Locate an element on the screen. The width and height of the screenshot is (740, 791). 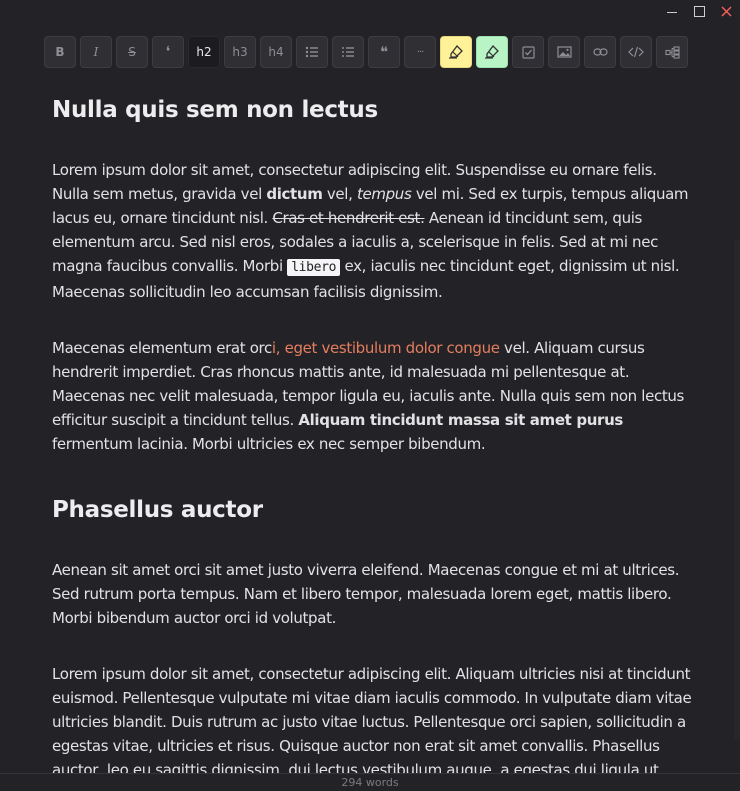
title-bar is located at coordinates (370, 11).